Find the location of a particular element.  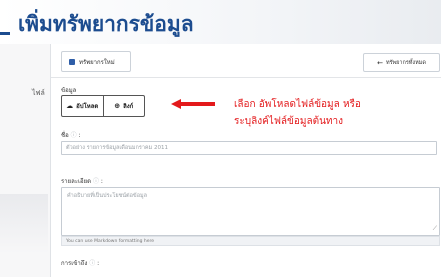

upload-button: ☁ อัปโหลด is located at coordinates (82, 106).